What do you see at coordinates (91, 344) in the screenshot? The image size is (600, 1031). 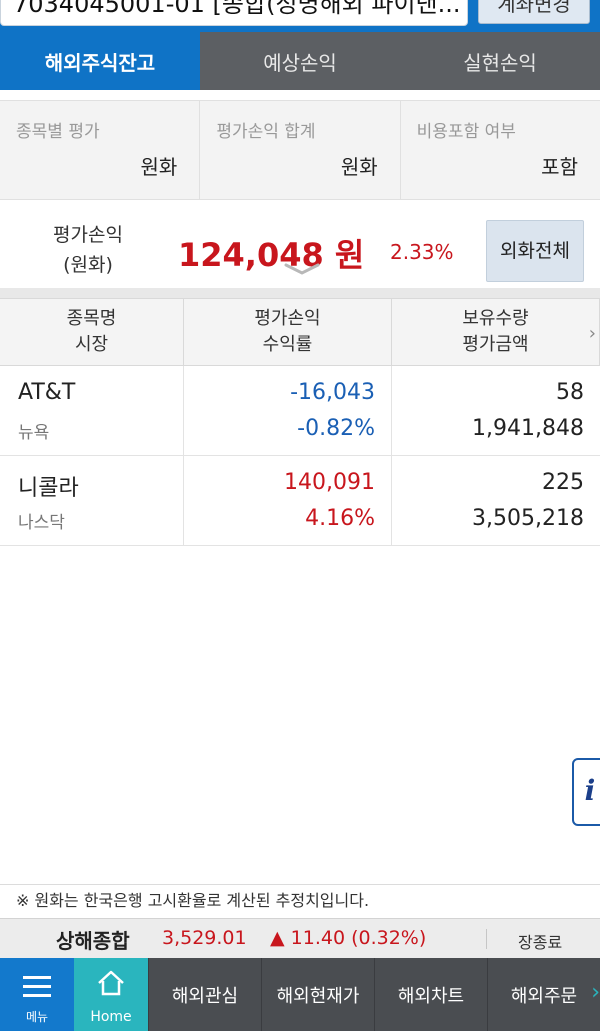 I see `header-line2: 시장` at bounding box center [91, 344].